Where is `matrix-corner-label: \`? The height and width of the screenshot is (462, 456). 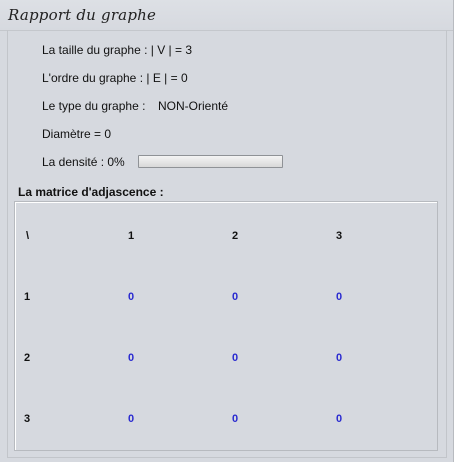 matrix-corner-label: \ is located at coordinates (28, 236).